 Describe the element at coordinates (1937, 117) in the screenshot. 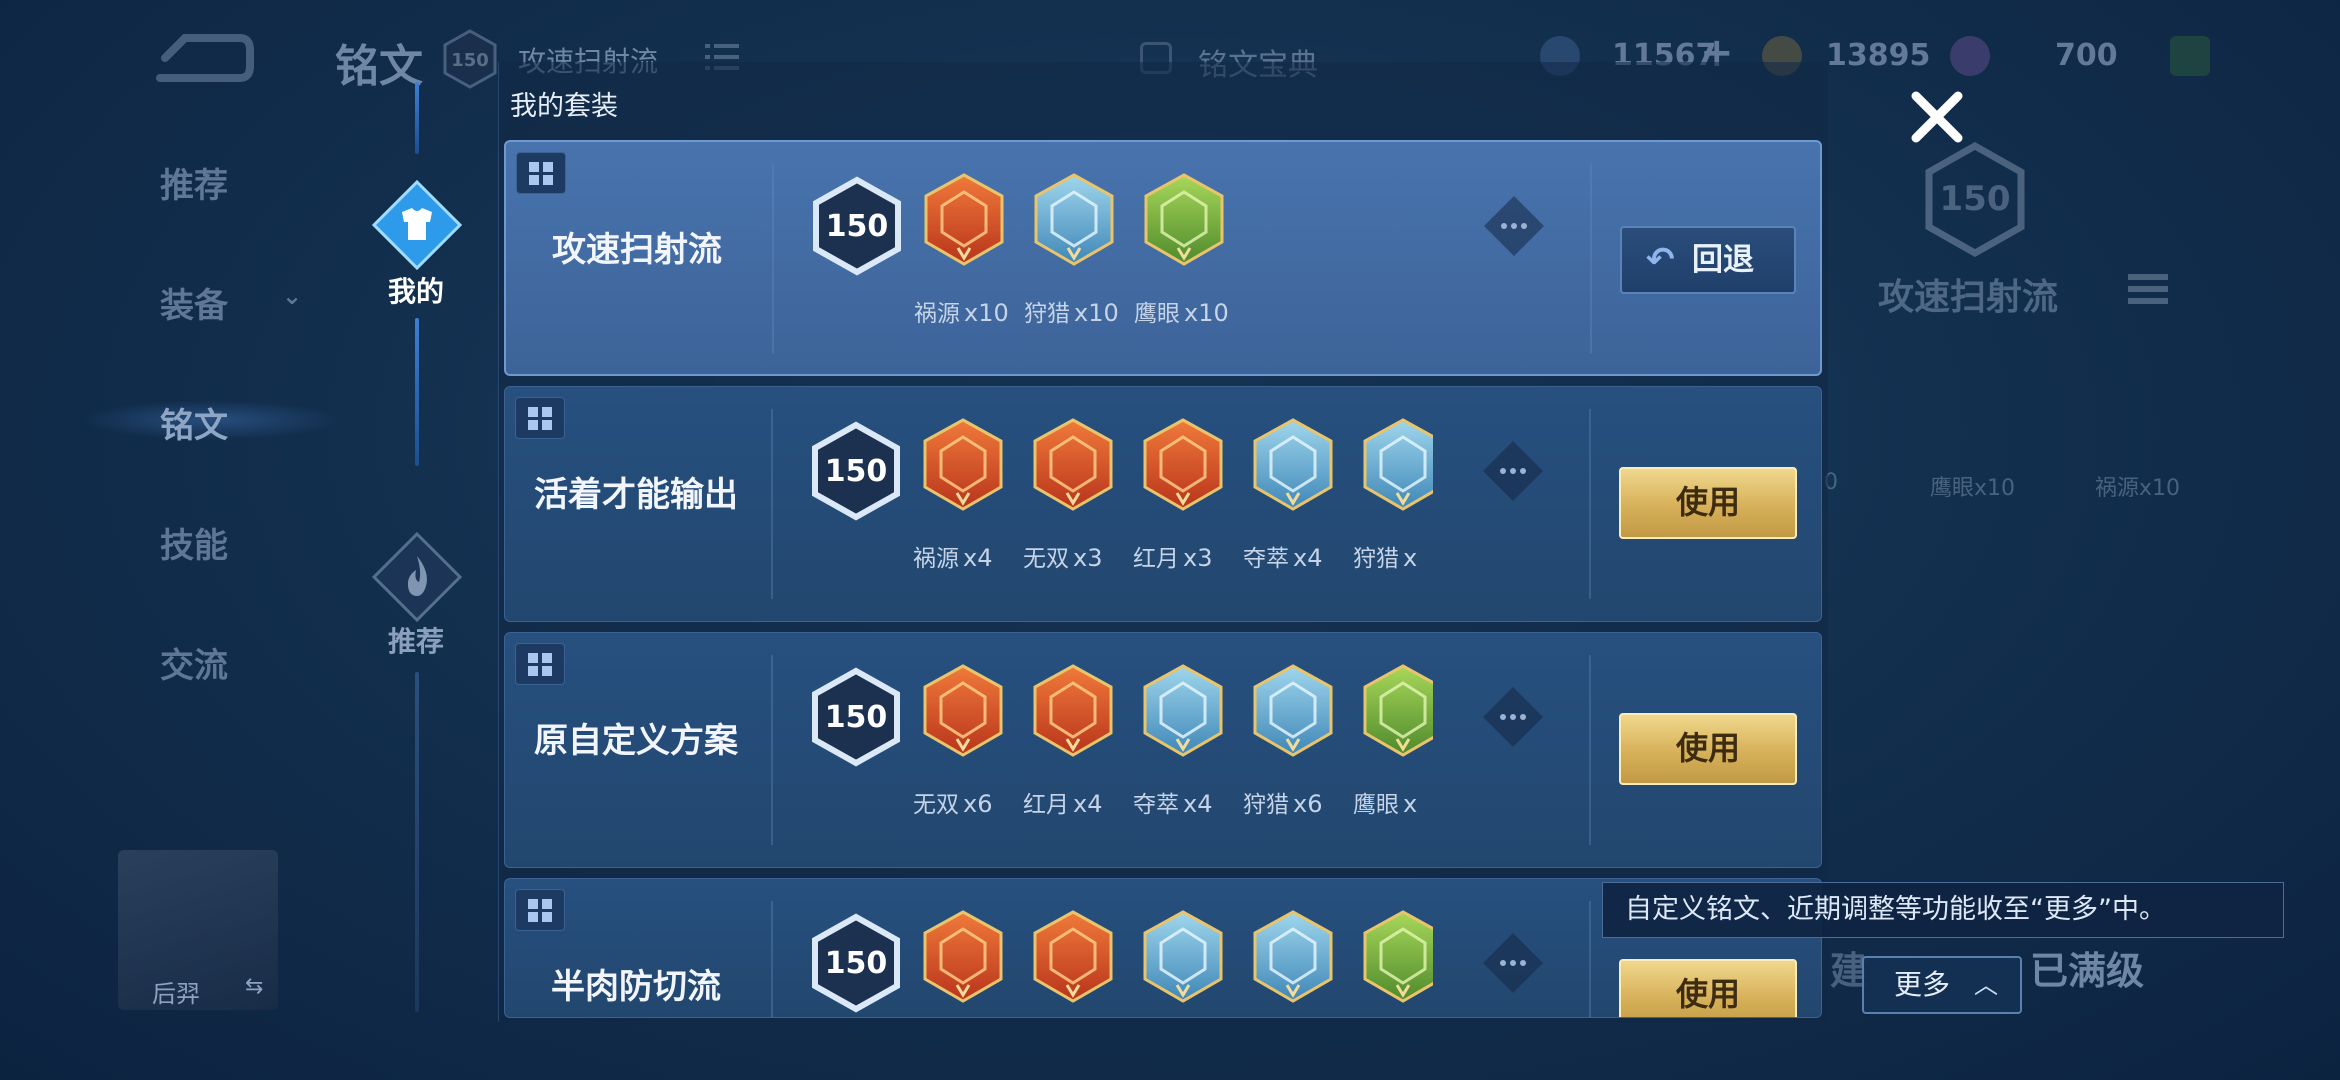

I see `close-icon` at that location.